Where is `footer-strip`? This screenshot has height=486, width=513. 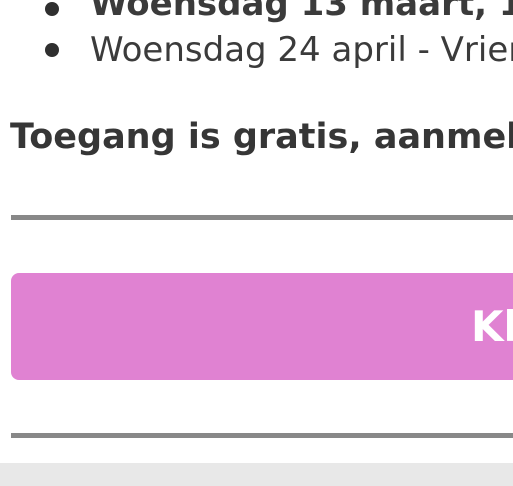
footer-strip is located at coordinates (256, 474).